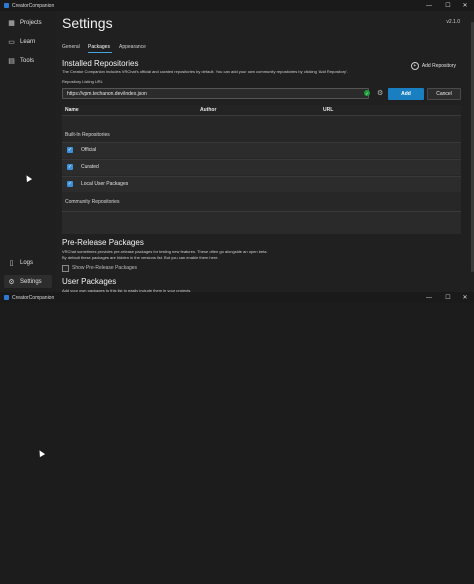 This screenshot has height=584, width=474. I want to click on sidebar-item-tools: ▤ Tools, so click(28, 60).